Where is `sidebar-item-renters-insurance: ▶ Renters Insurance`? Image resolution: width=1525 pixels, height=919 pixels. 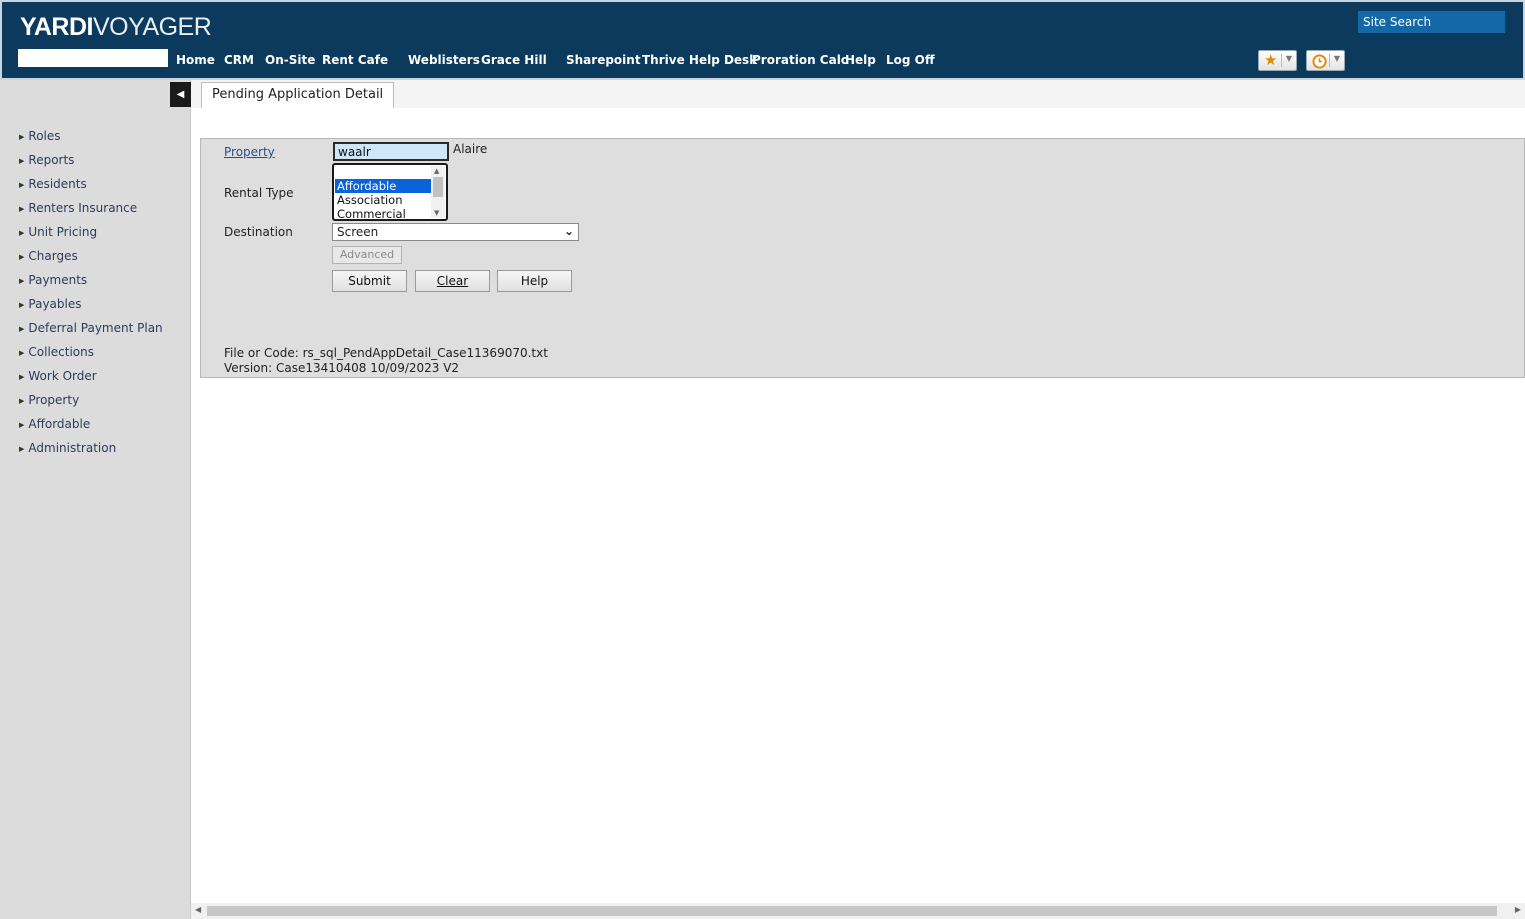
sidebar-item-renters-insurance: ▶ Renters Insurance is located at coordinates (78, 208).